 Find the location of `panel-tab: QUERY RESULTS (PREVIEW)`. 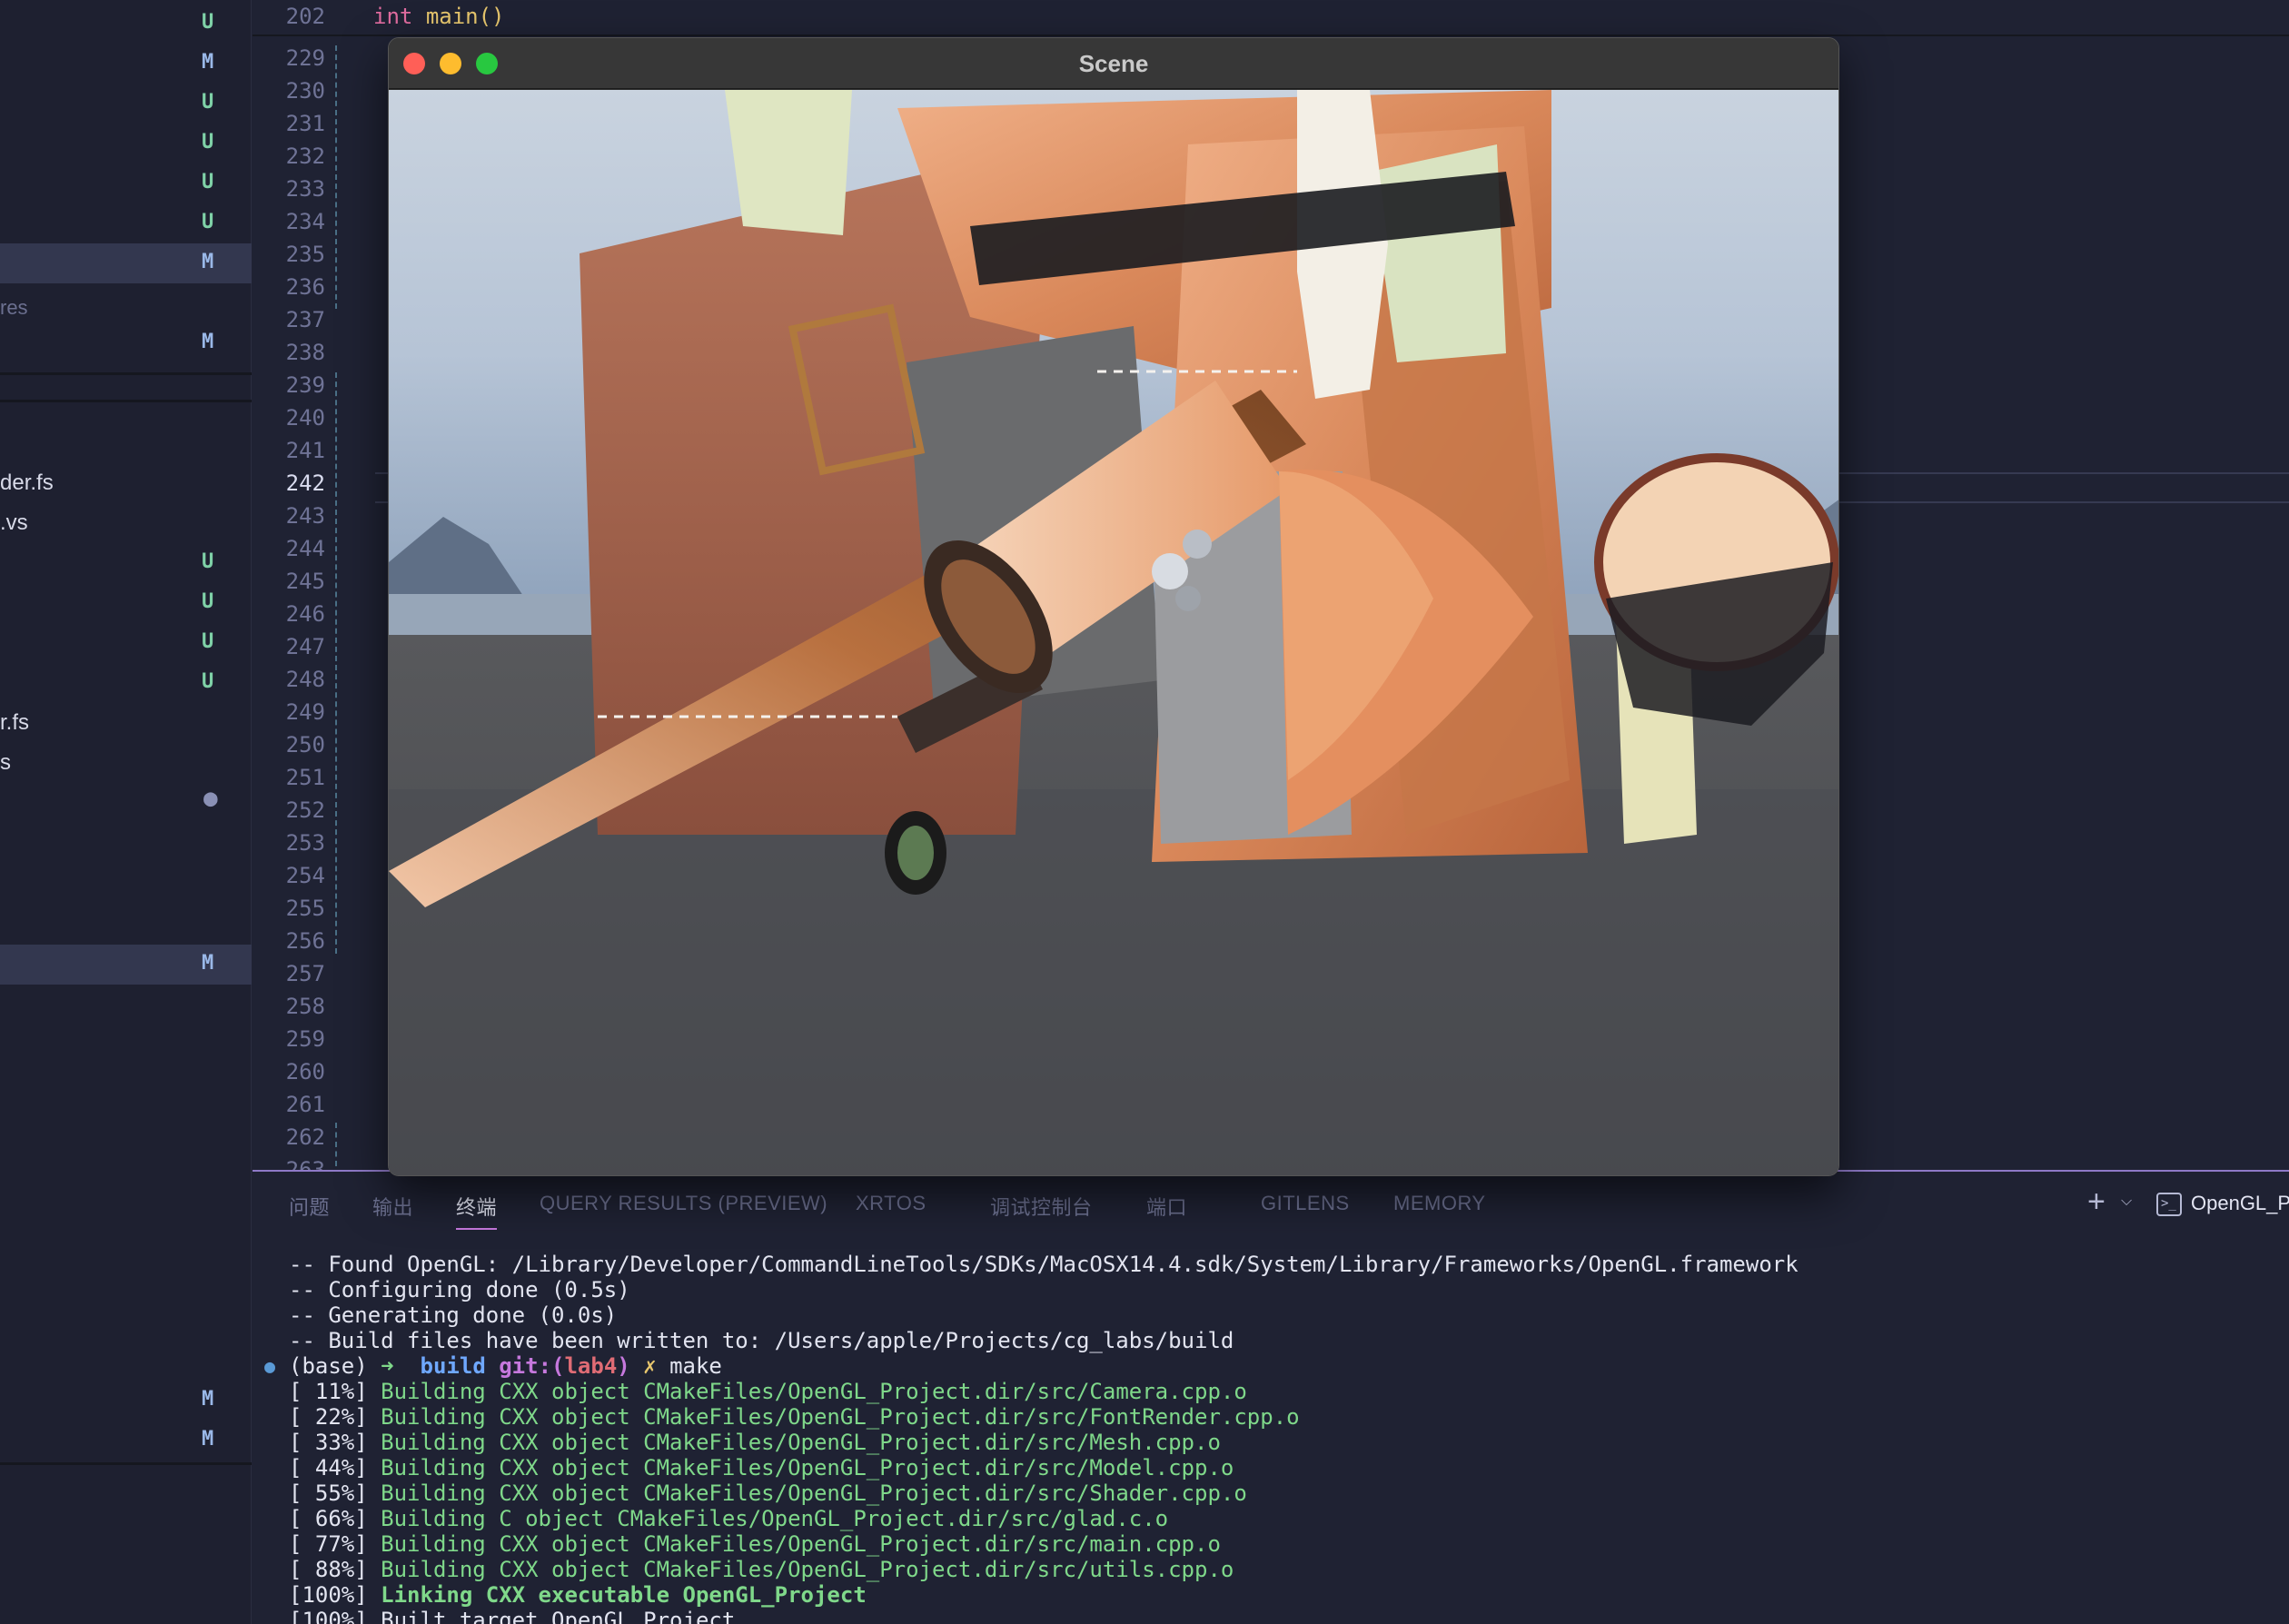

panel-tab: QUERY RESULTS (PREVIEW) is located at coordinates (683, 1203).